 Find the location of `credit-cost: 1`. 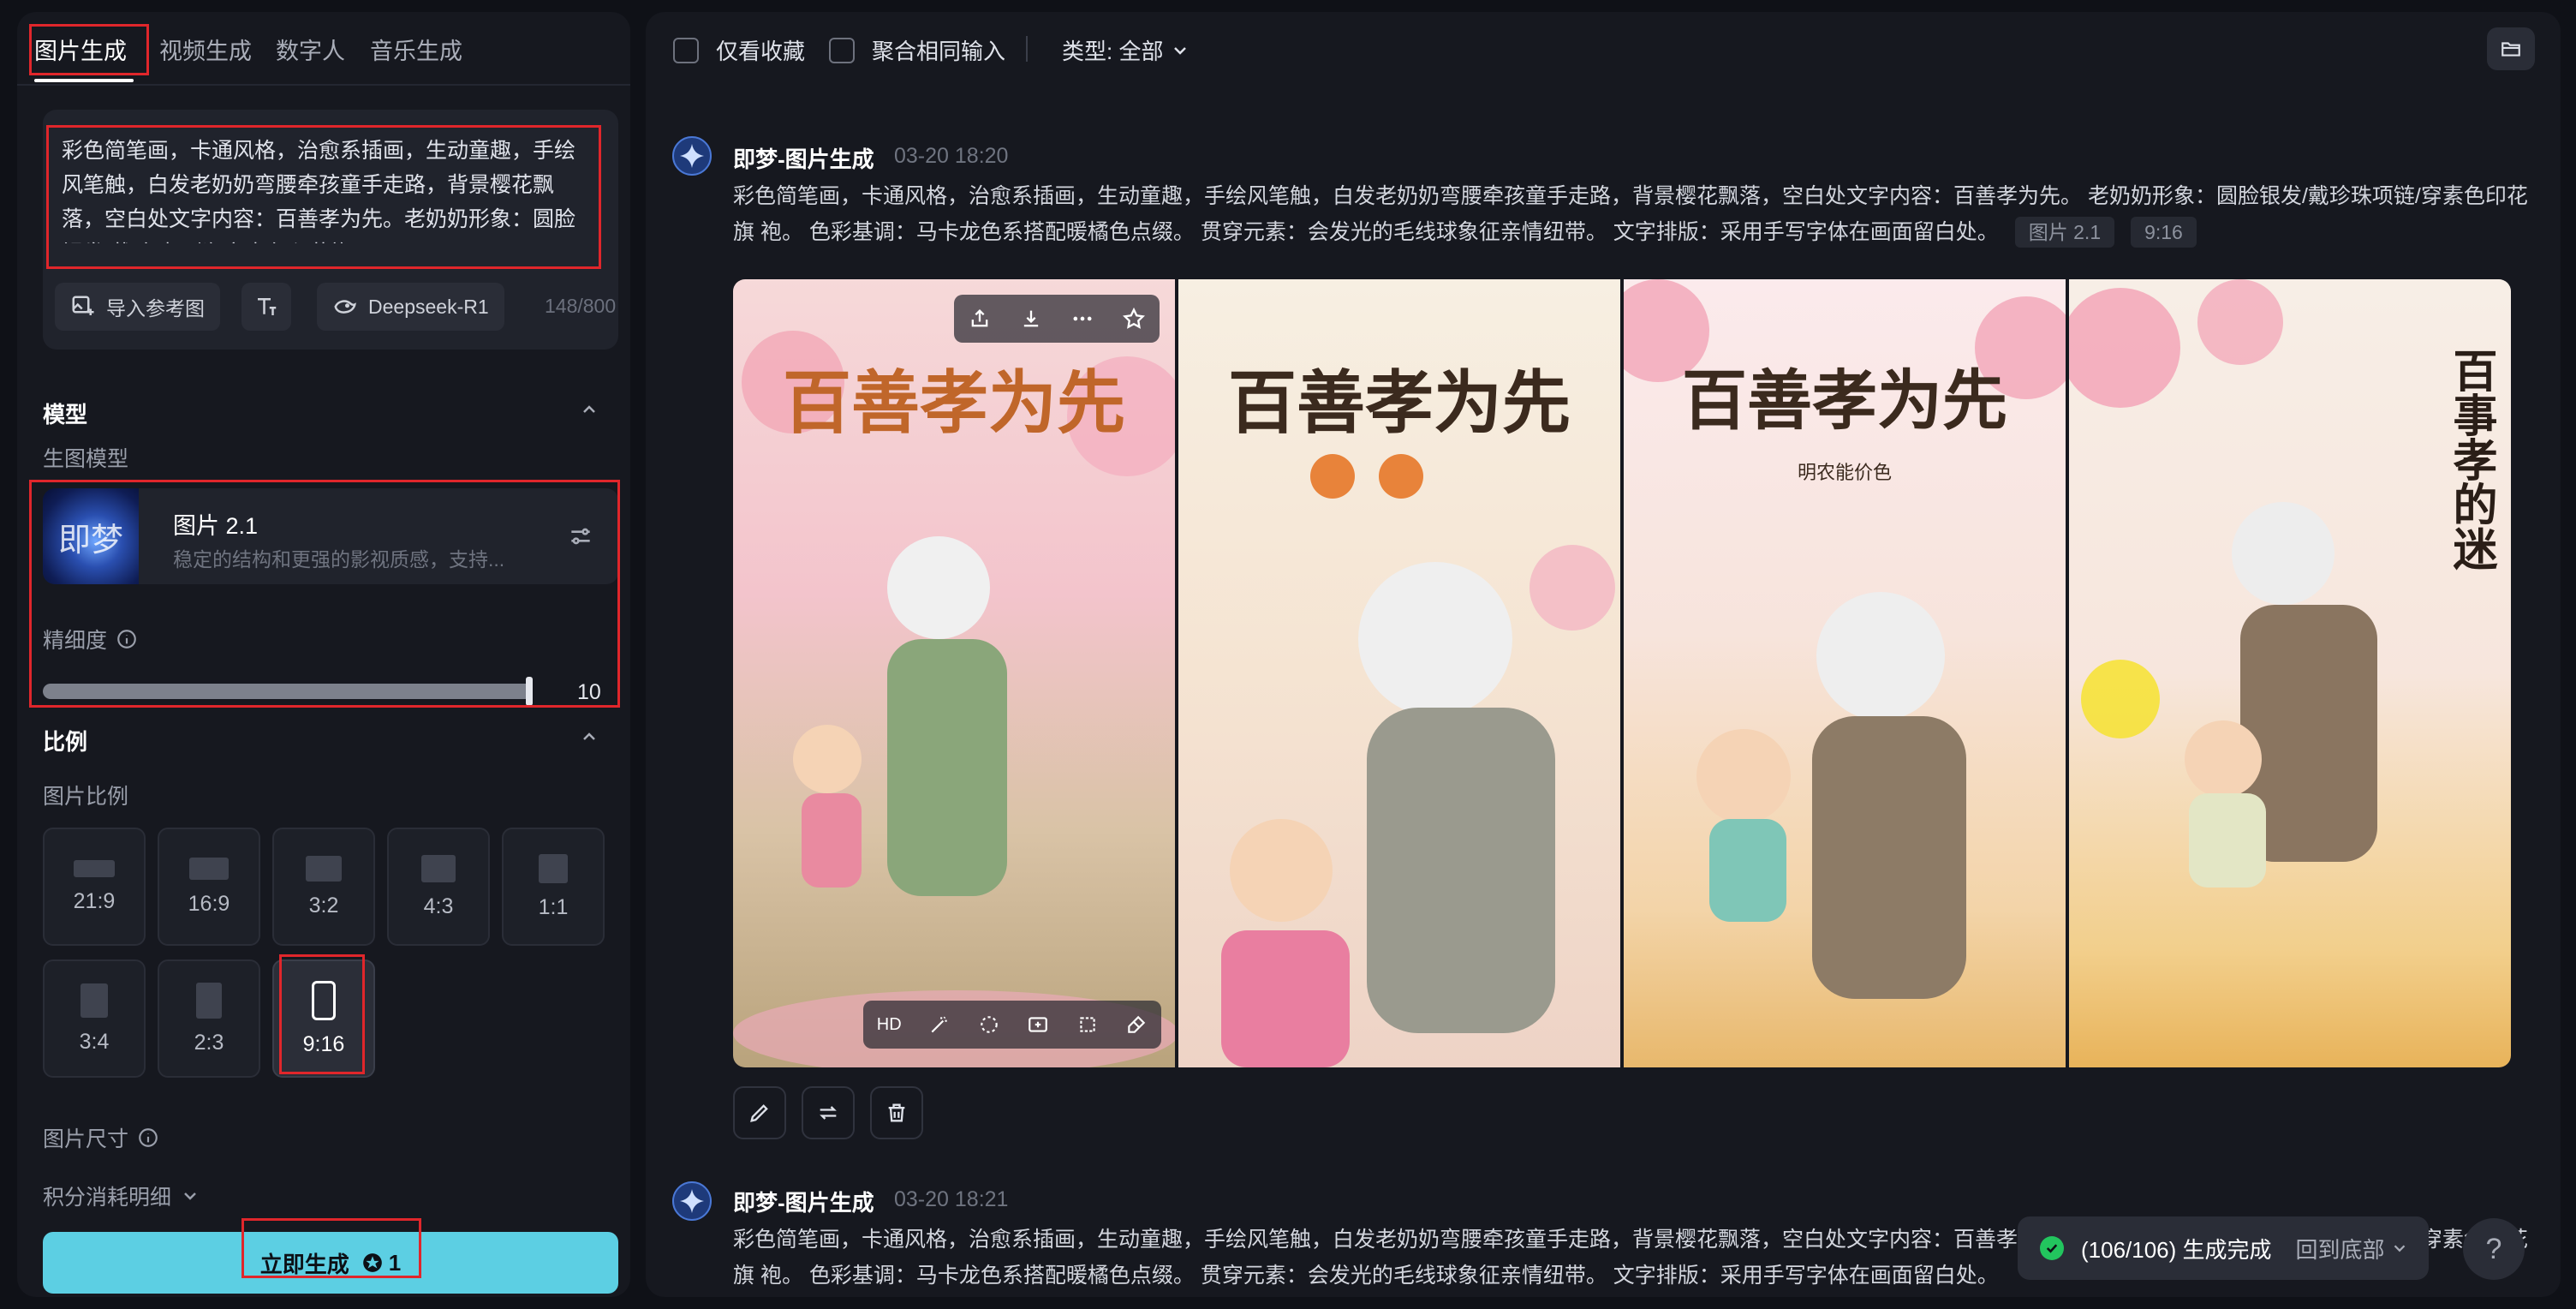

credit-cost: 1 is located at coordinates (381, 1263).